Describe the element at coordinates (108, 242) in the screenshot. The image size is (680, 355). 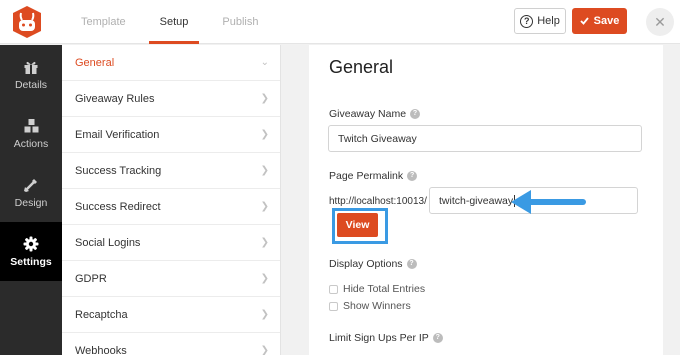
I see `subnav-label: Social Logins` at that location.